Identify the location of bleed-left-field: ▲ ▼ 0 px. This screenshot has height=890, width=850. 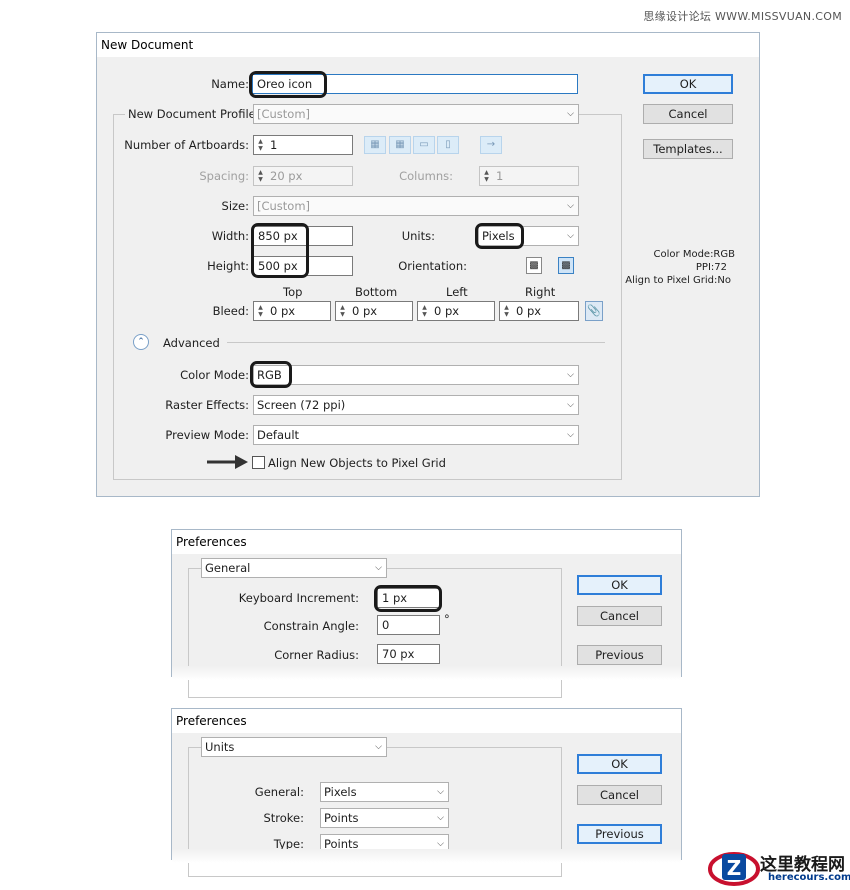
(456, 311).